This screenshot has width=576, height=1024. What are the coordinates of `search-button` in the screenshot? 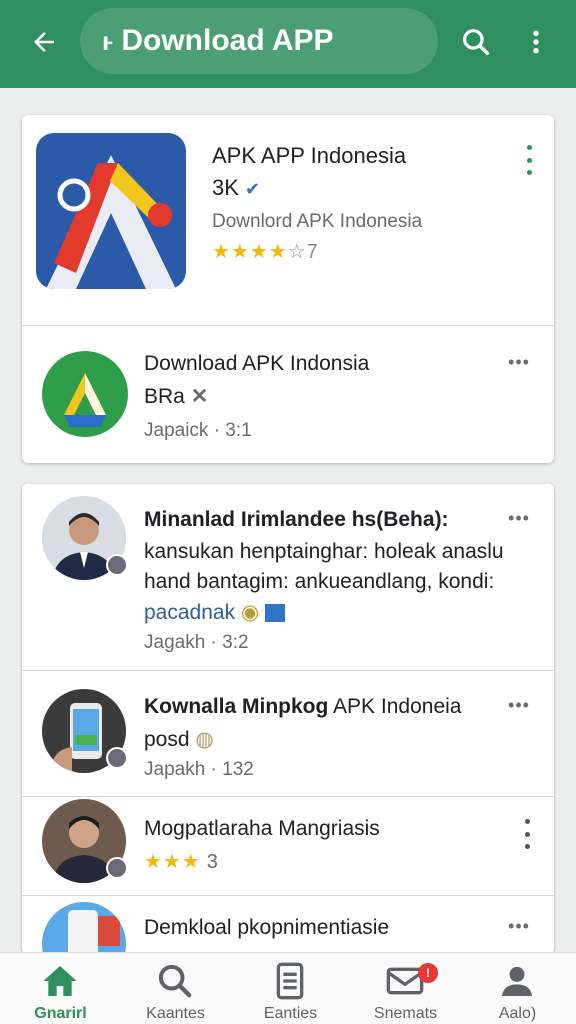 It's located at (476, 42).